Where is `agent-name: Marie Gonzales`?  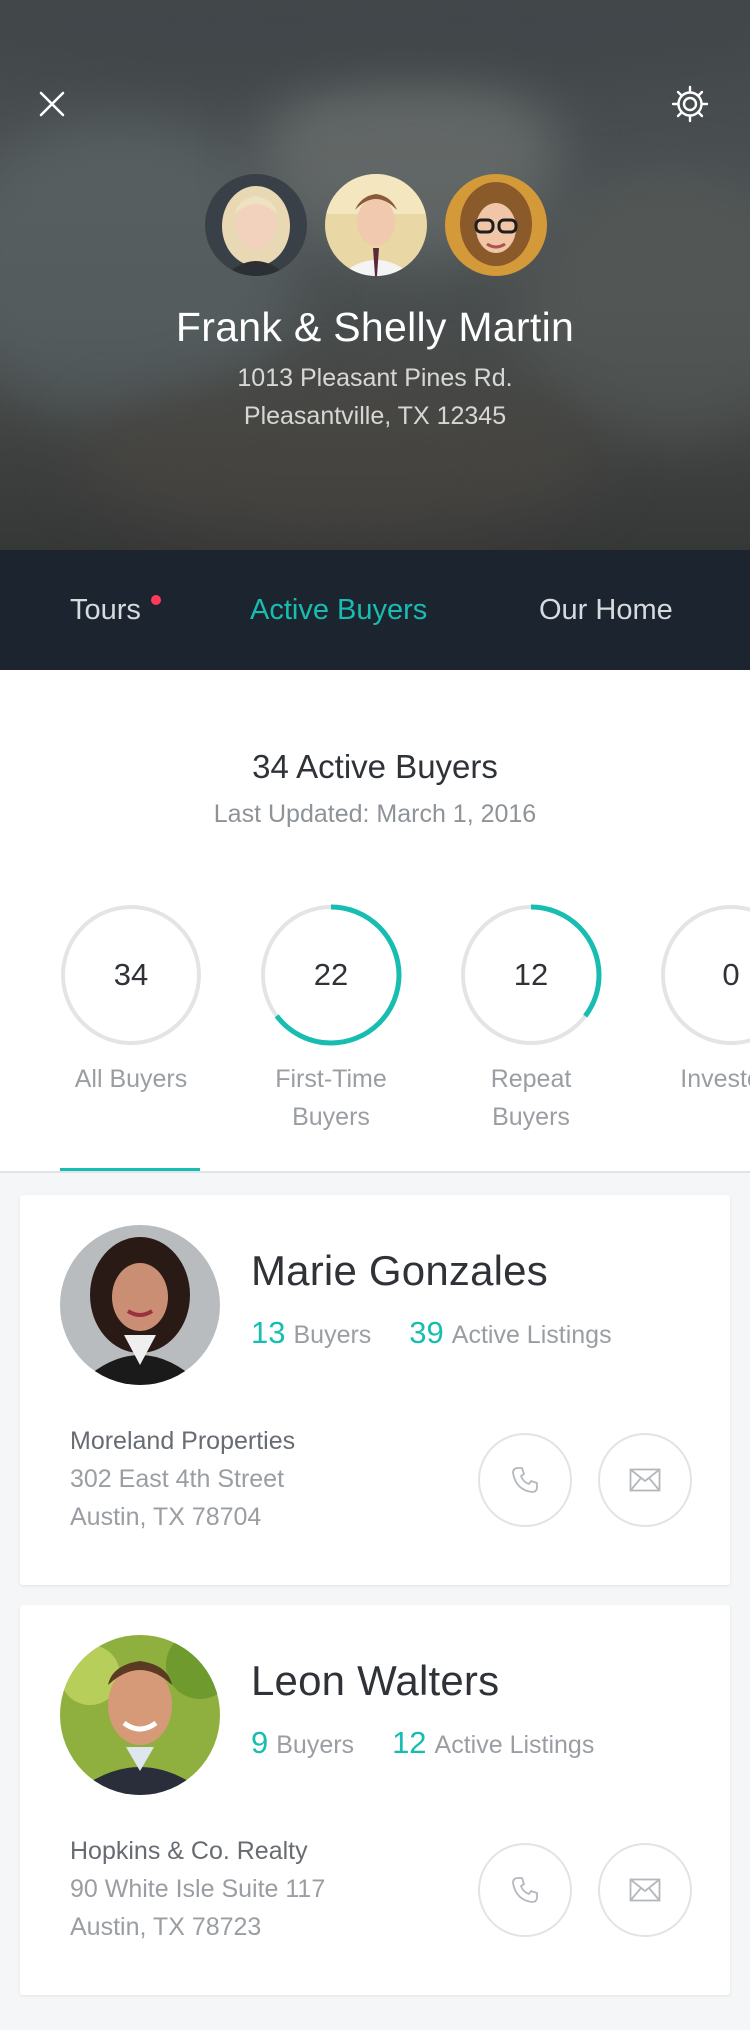 agent-name: Marie Gonzales is located at coordinates (399, 1270).